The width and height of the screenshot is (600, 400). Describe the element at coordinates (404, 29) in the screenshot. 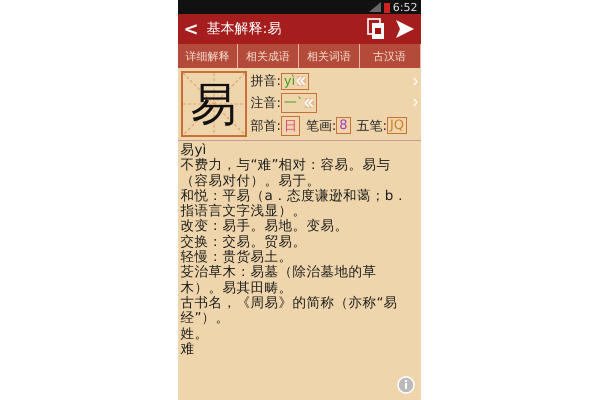

I see `send-icon` at that location.